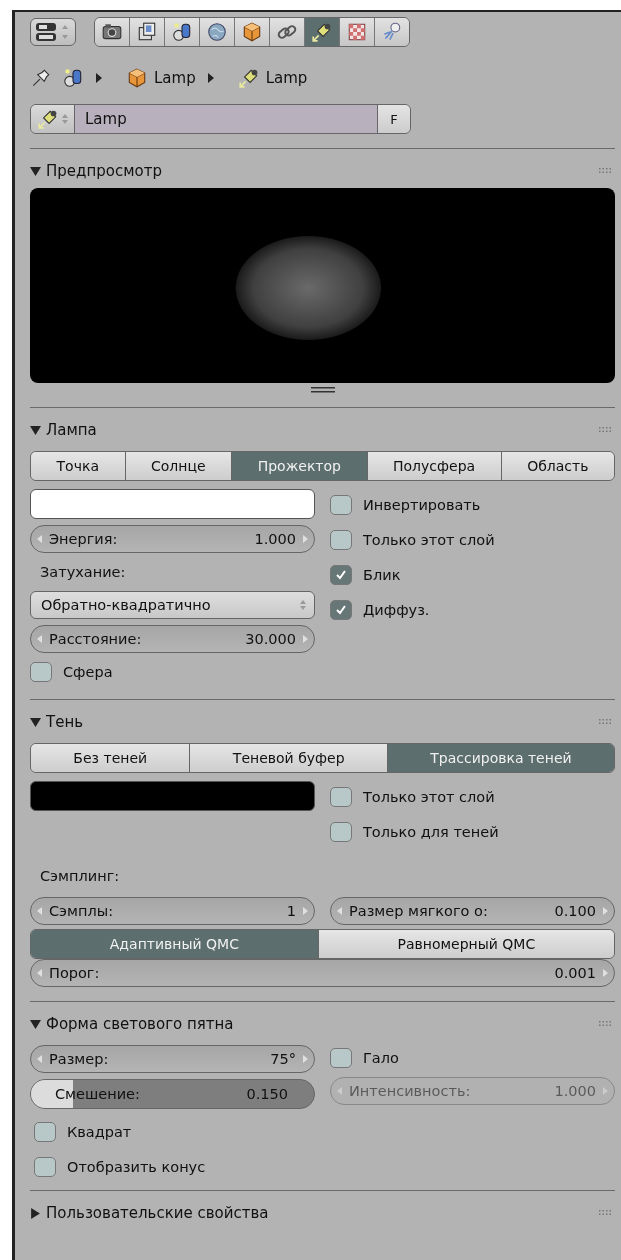 The width and height of the screenshot is (621, 1260). Describe the element at coordinates (88, 672) in the screenshot. I see `checkbox-label: Сфера` at that location.